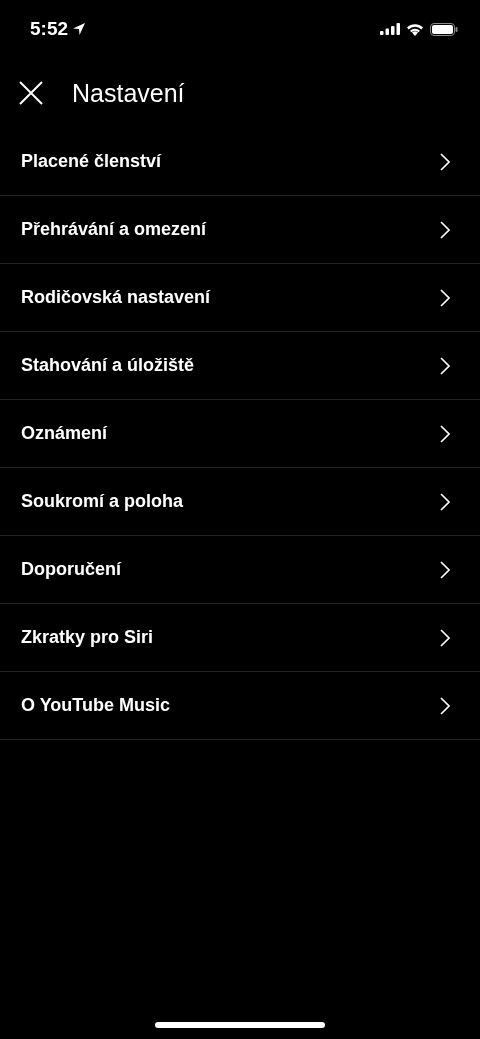 The image size is (480, 1039). I want to click on wifi-icon, so click(415, 29).